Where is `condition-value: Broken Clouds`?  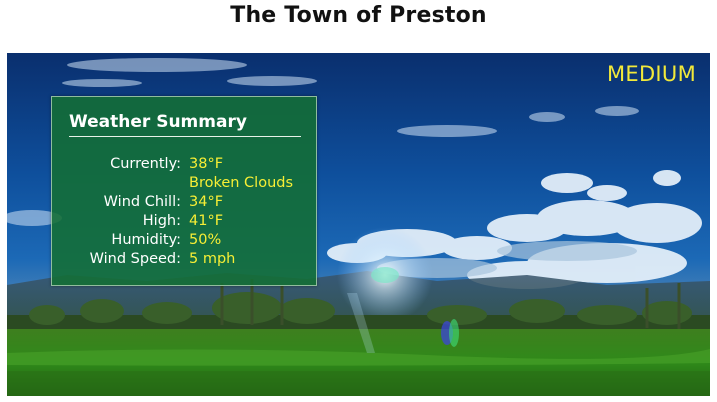
condition-value: Broken Clouds is located at coordinates (241, 183).